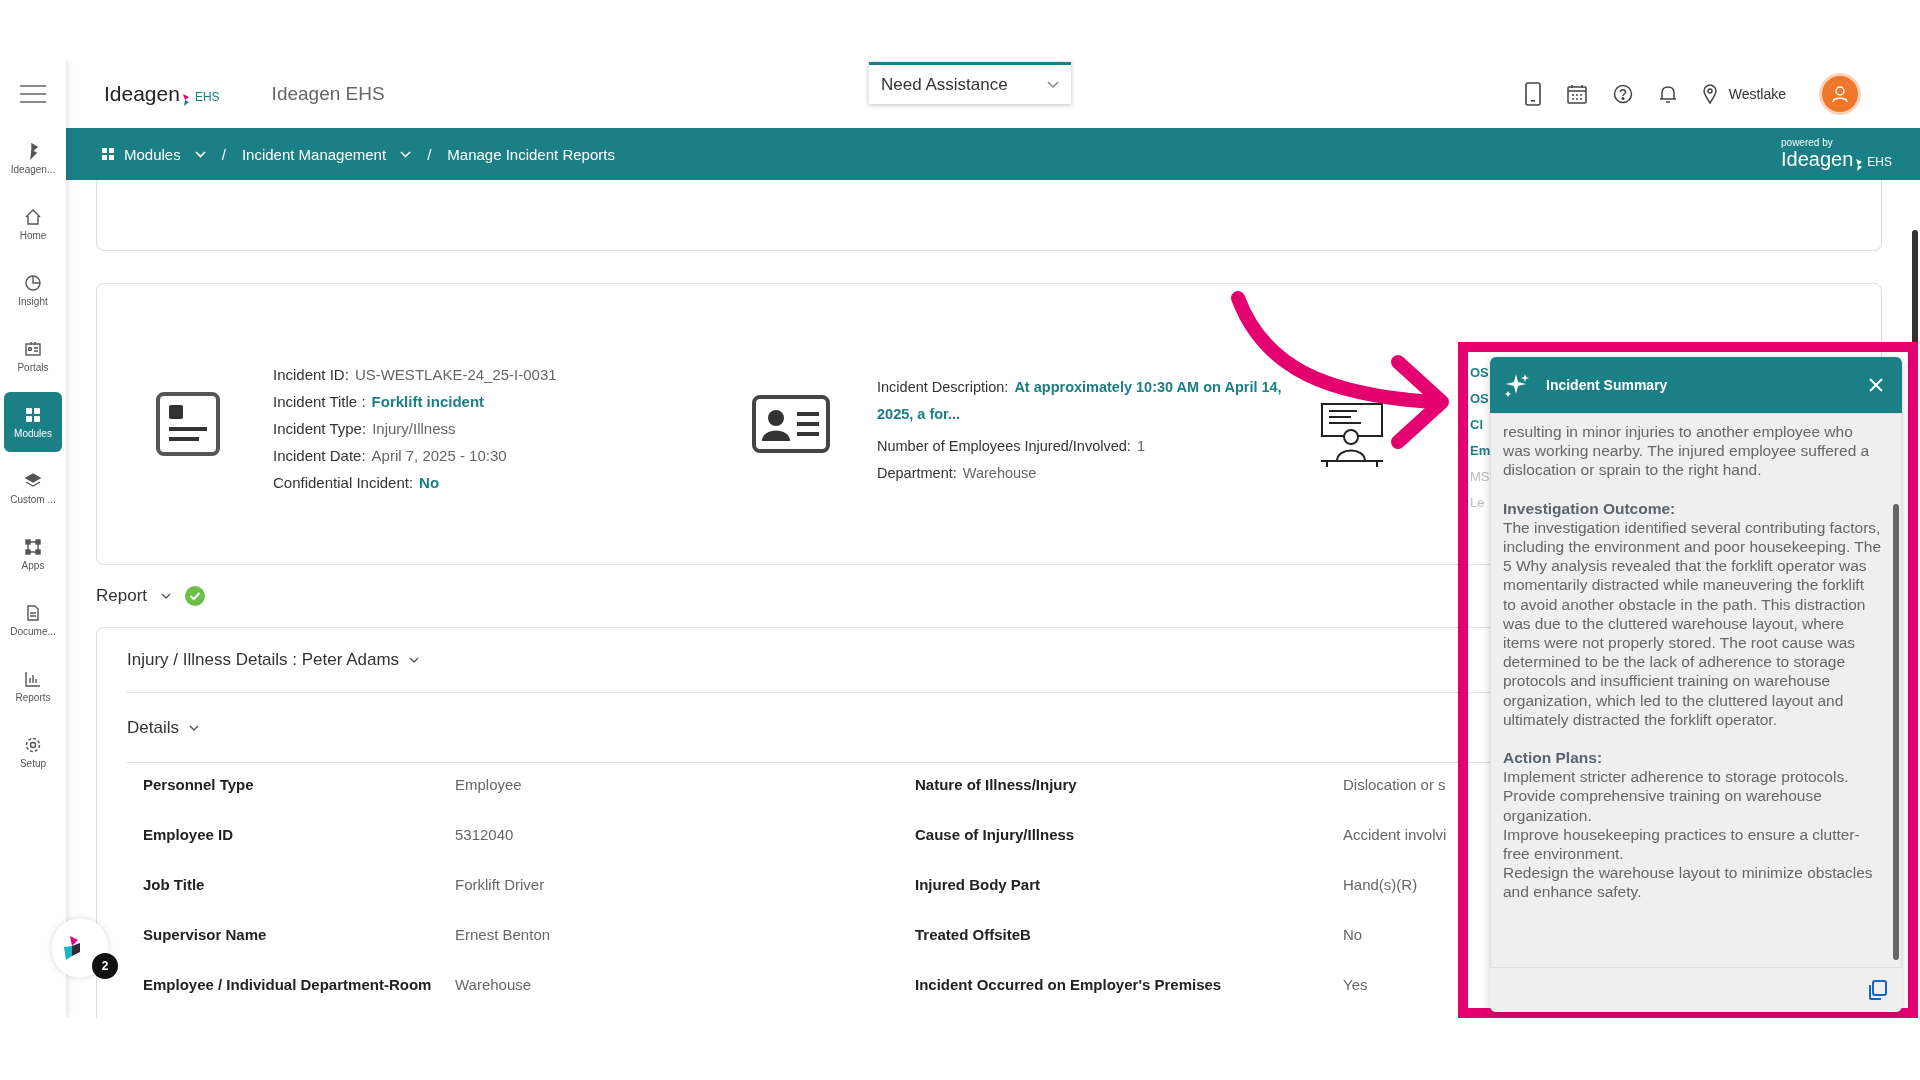 This screenshot has height=1080, width=1920. Describe the element at coordinates (1576, 94) in the screenshot. I see `calendar-icon` at that location.